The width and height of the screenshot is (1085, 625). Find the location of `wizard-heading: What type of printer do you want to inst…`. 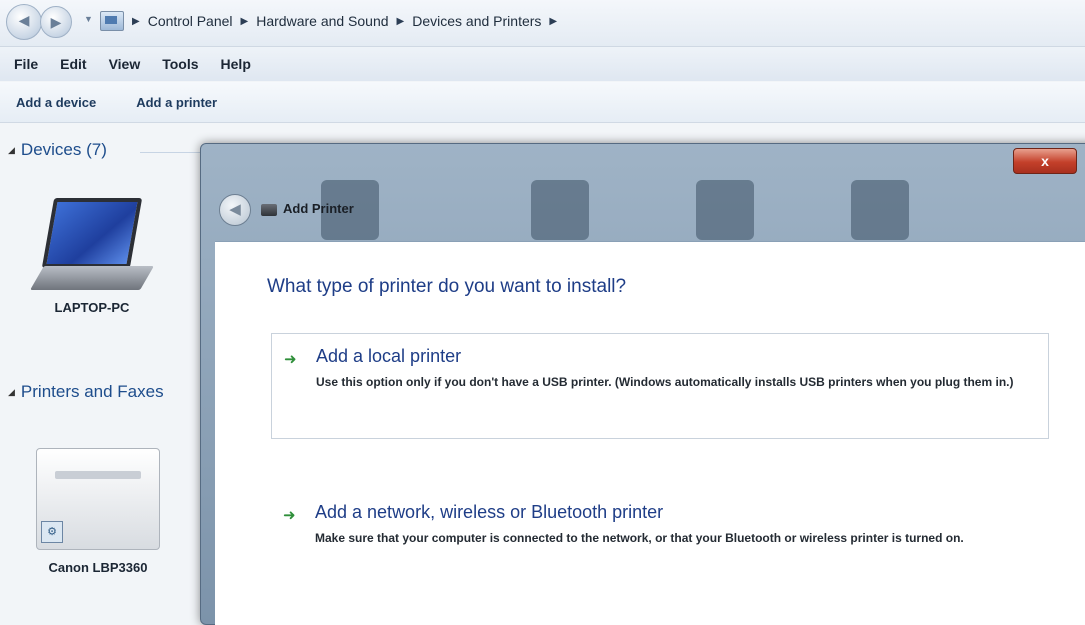

wizard-heading: What type of printer do you want to inst… is located at coordinates (447, 286).